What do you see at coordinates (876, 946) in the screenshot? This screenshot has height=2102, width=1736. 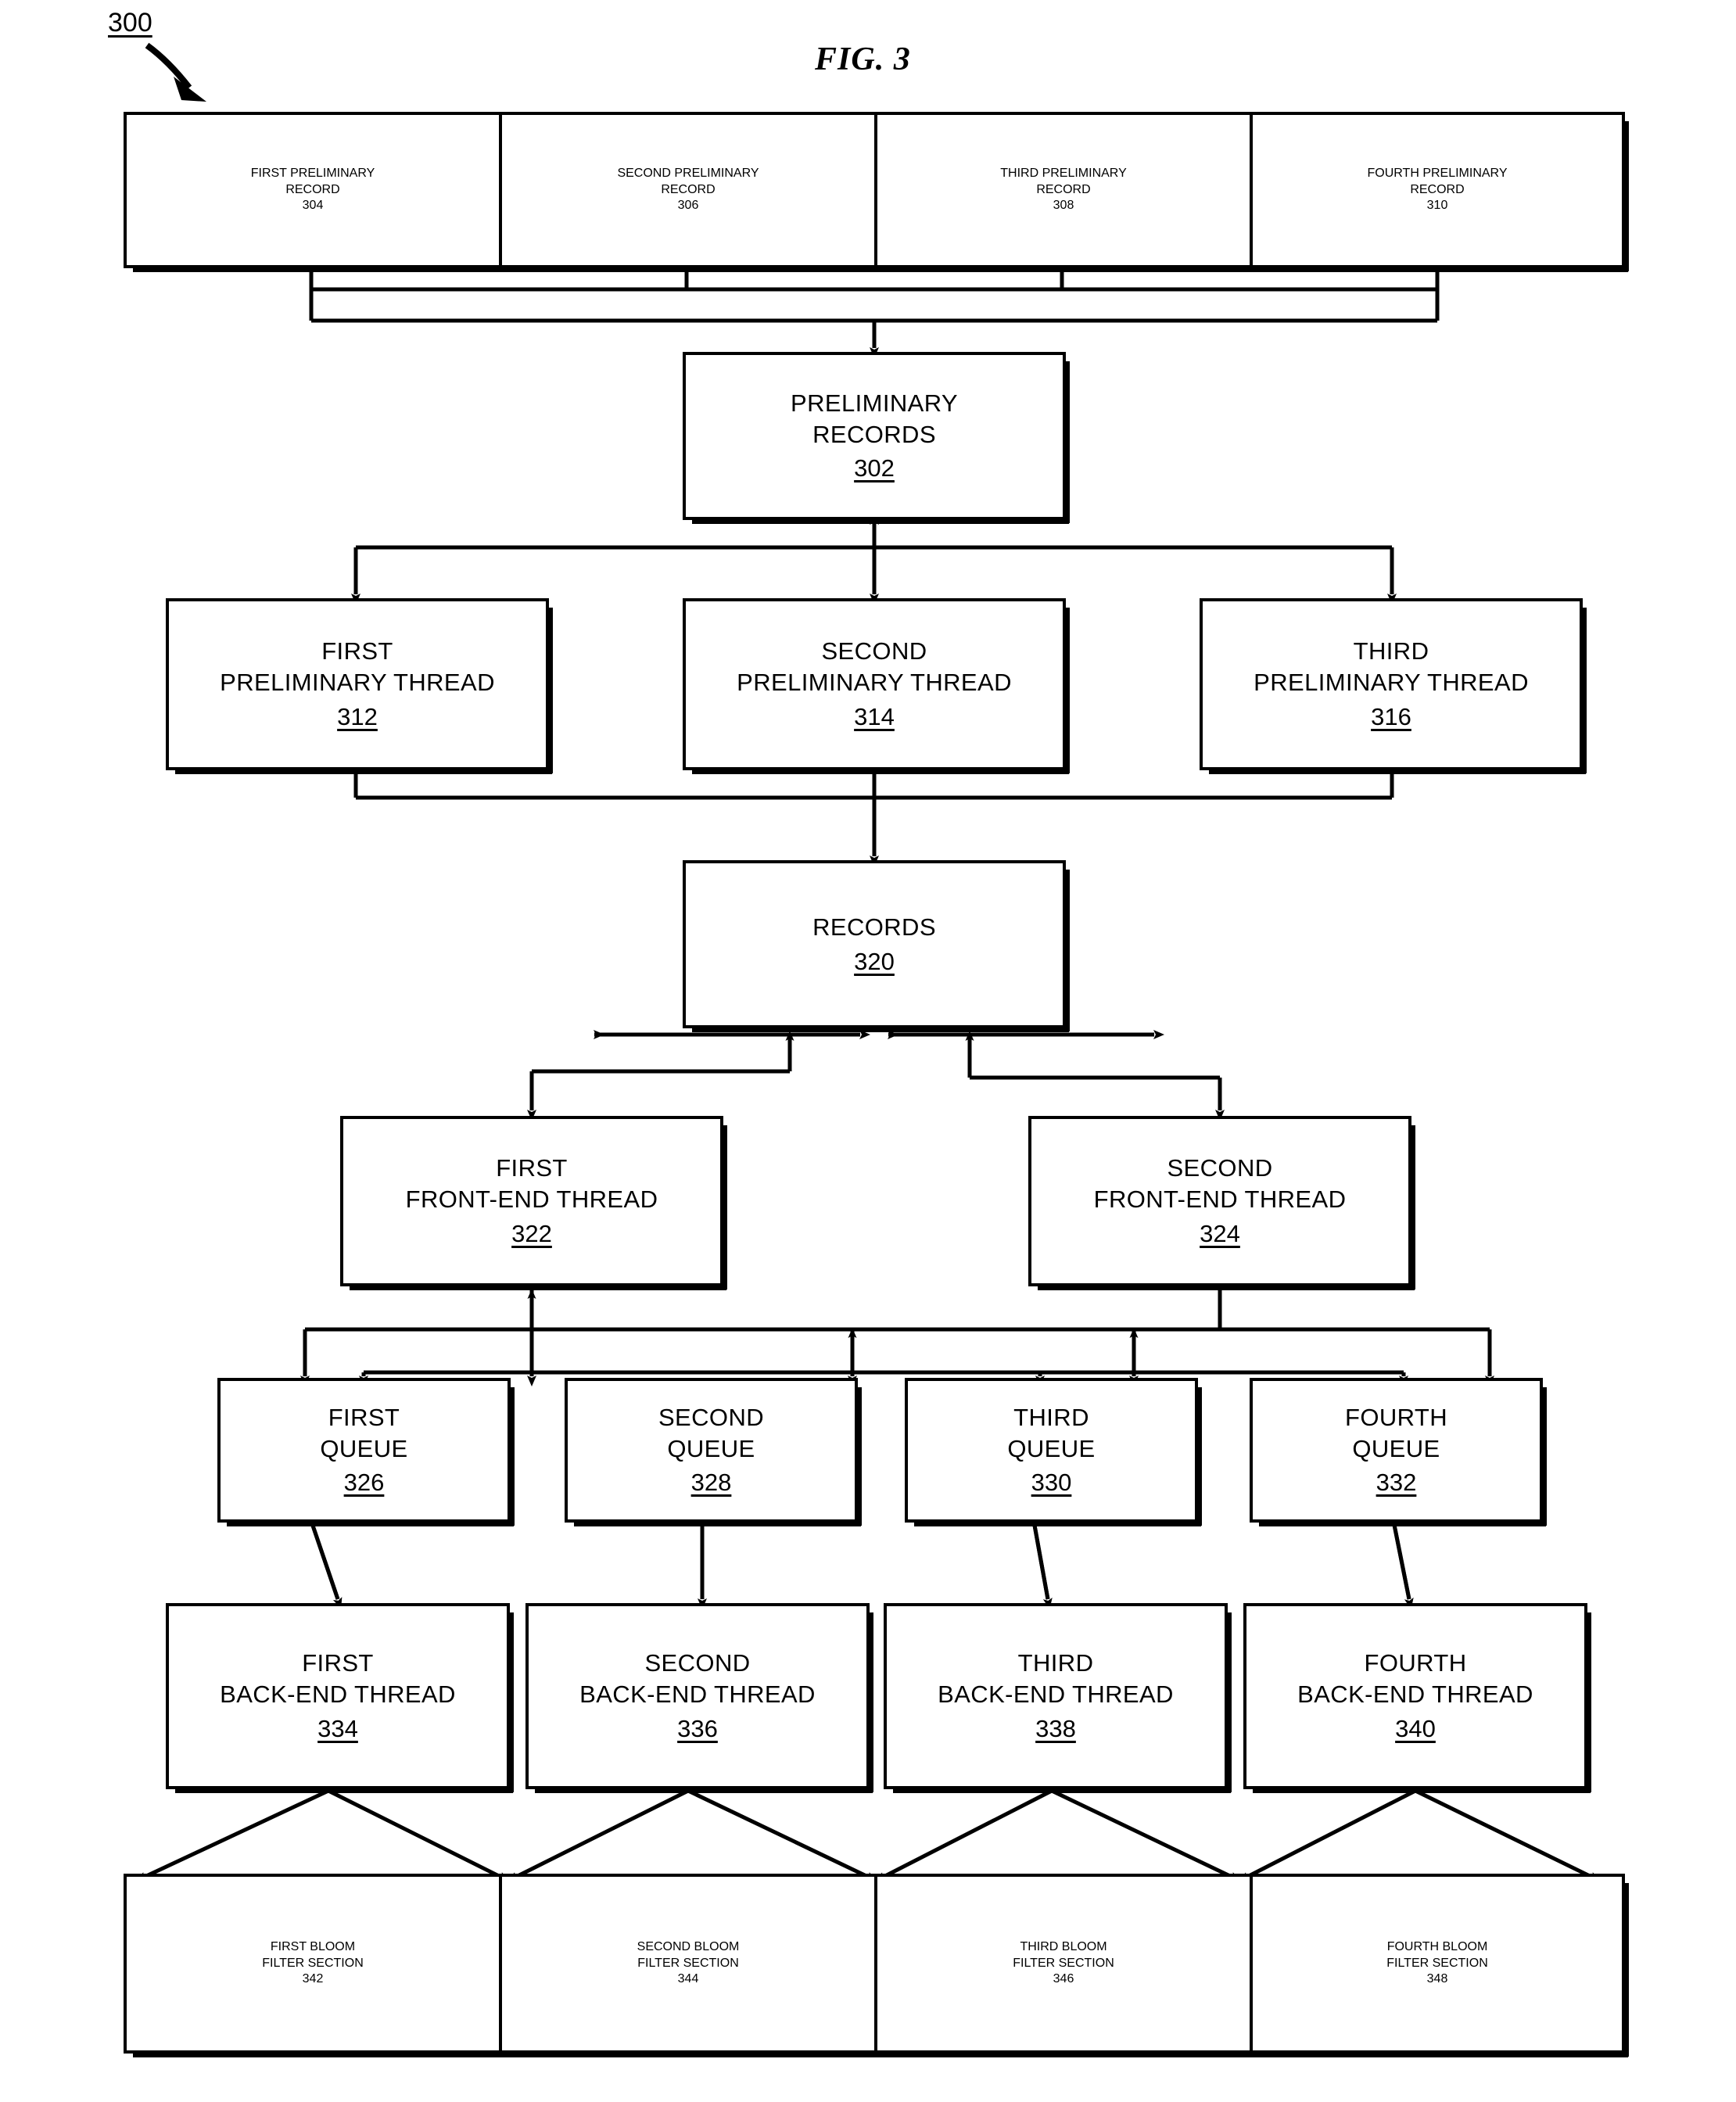 I see `records-node: RECORDS 320` at bounding box center [876, 946].